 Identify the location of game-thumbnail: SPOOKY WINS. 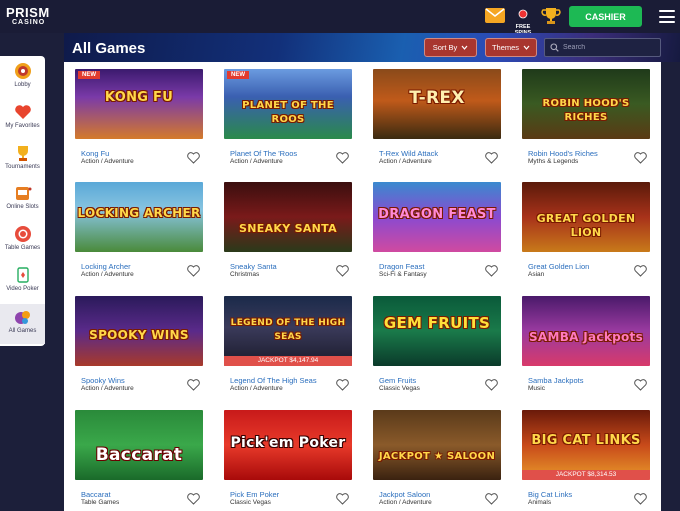
(139, 331).